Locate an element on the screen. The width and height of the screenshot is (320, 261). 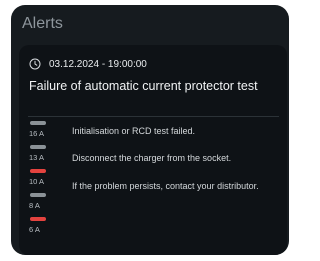
level-label-10a: 10 A is located at coordinates (37, 181).